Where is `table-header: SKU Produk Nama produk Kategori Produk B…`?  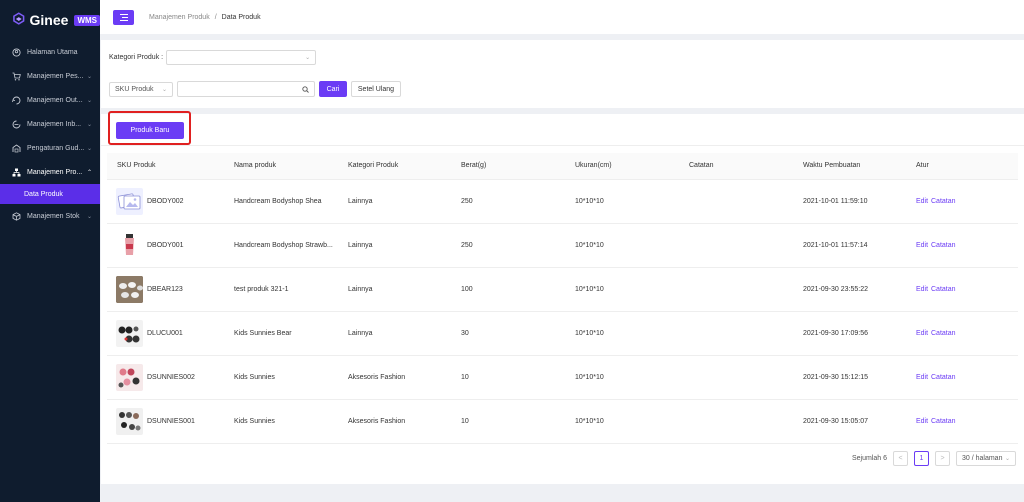 table-header: SKU Produk Nama produk Kategori Produk B… is located at coordinates (562, 166).